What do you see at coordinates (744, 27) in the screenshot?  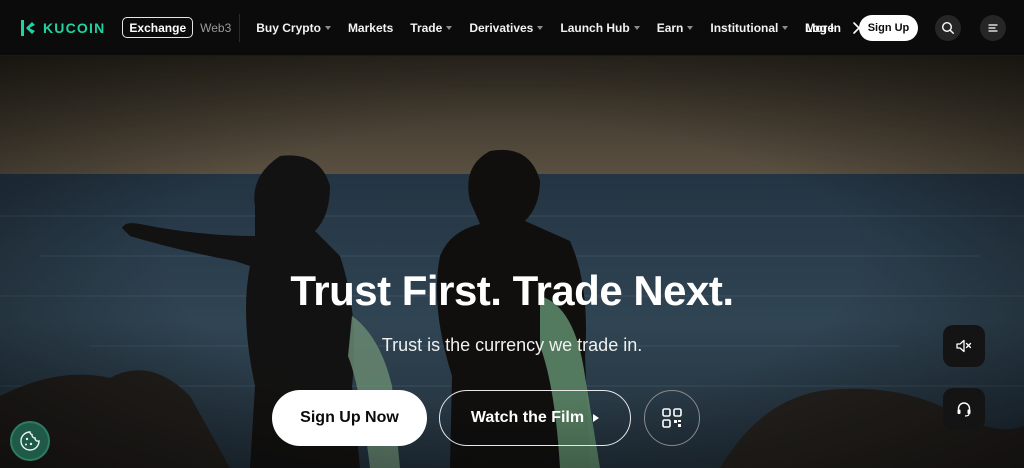 I see `nav-item-label: Institutional` at bounding box center [744, 27].